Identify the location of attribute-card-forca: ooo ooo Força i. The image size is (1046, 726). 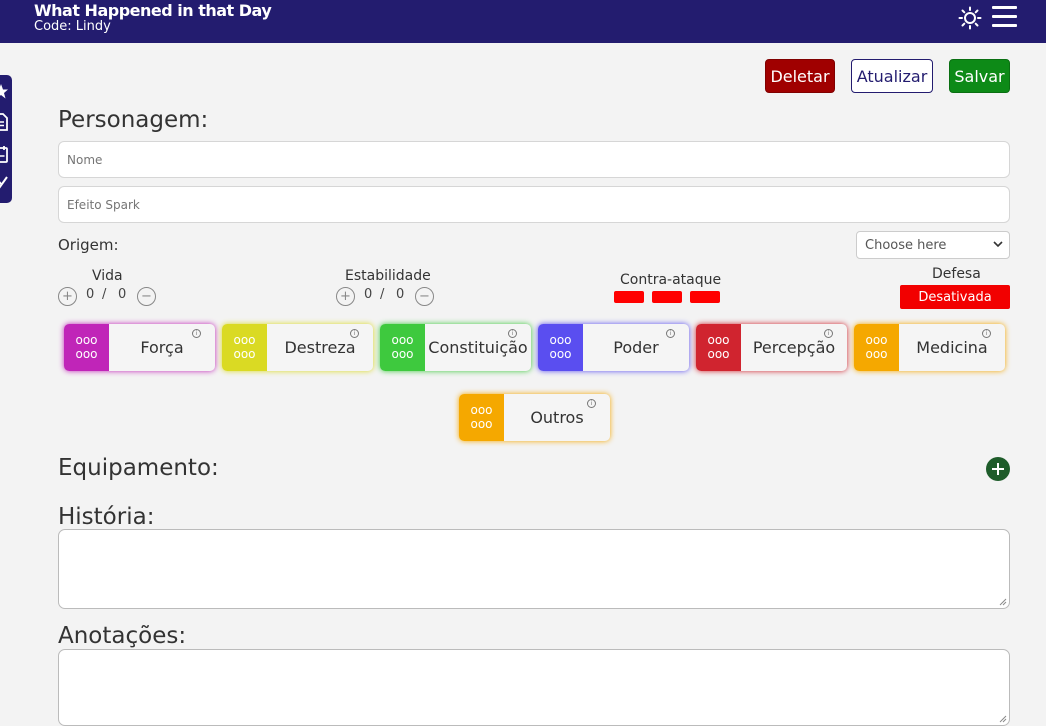
(139, 347).